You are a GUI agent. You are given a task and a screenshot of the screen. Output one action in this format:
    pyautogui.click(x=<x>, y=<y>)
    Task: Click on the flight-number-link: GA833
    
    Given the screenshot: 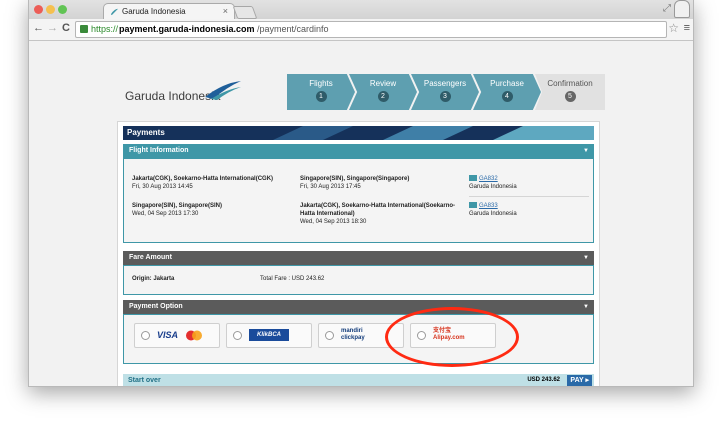 What is the action you would take?
    pyautogui.click(x=488, y=206)
    